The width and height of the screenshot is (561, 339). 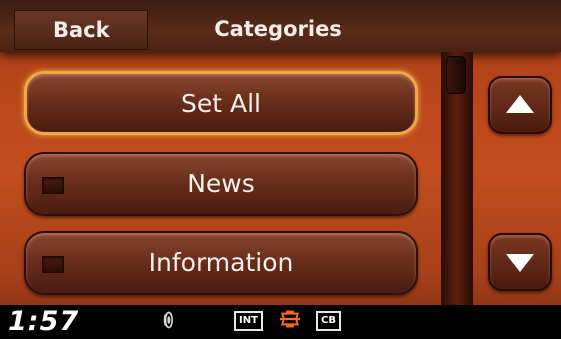 I want to click on cb-indicator: CB, so click(x=328, y=321).